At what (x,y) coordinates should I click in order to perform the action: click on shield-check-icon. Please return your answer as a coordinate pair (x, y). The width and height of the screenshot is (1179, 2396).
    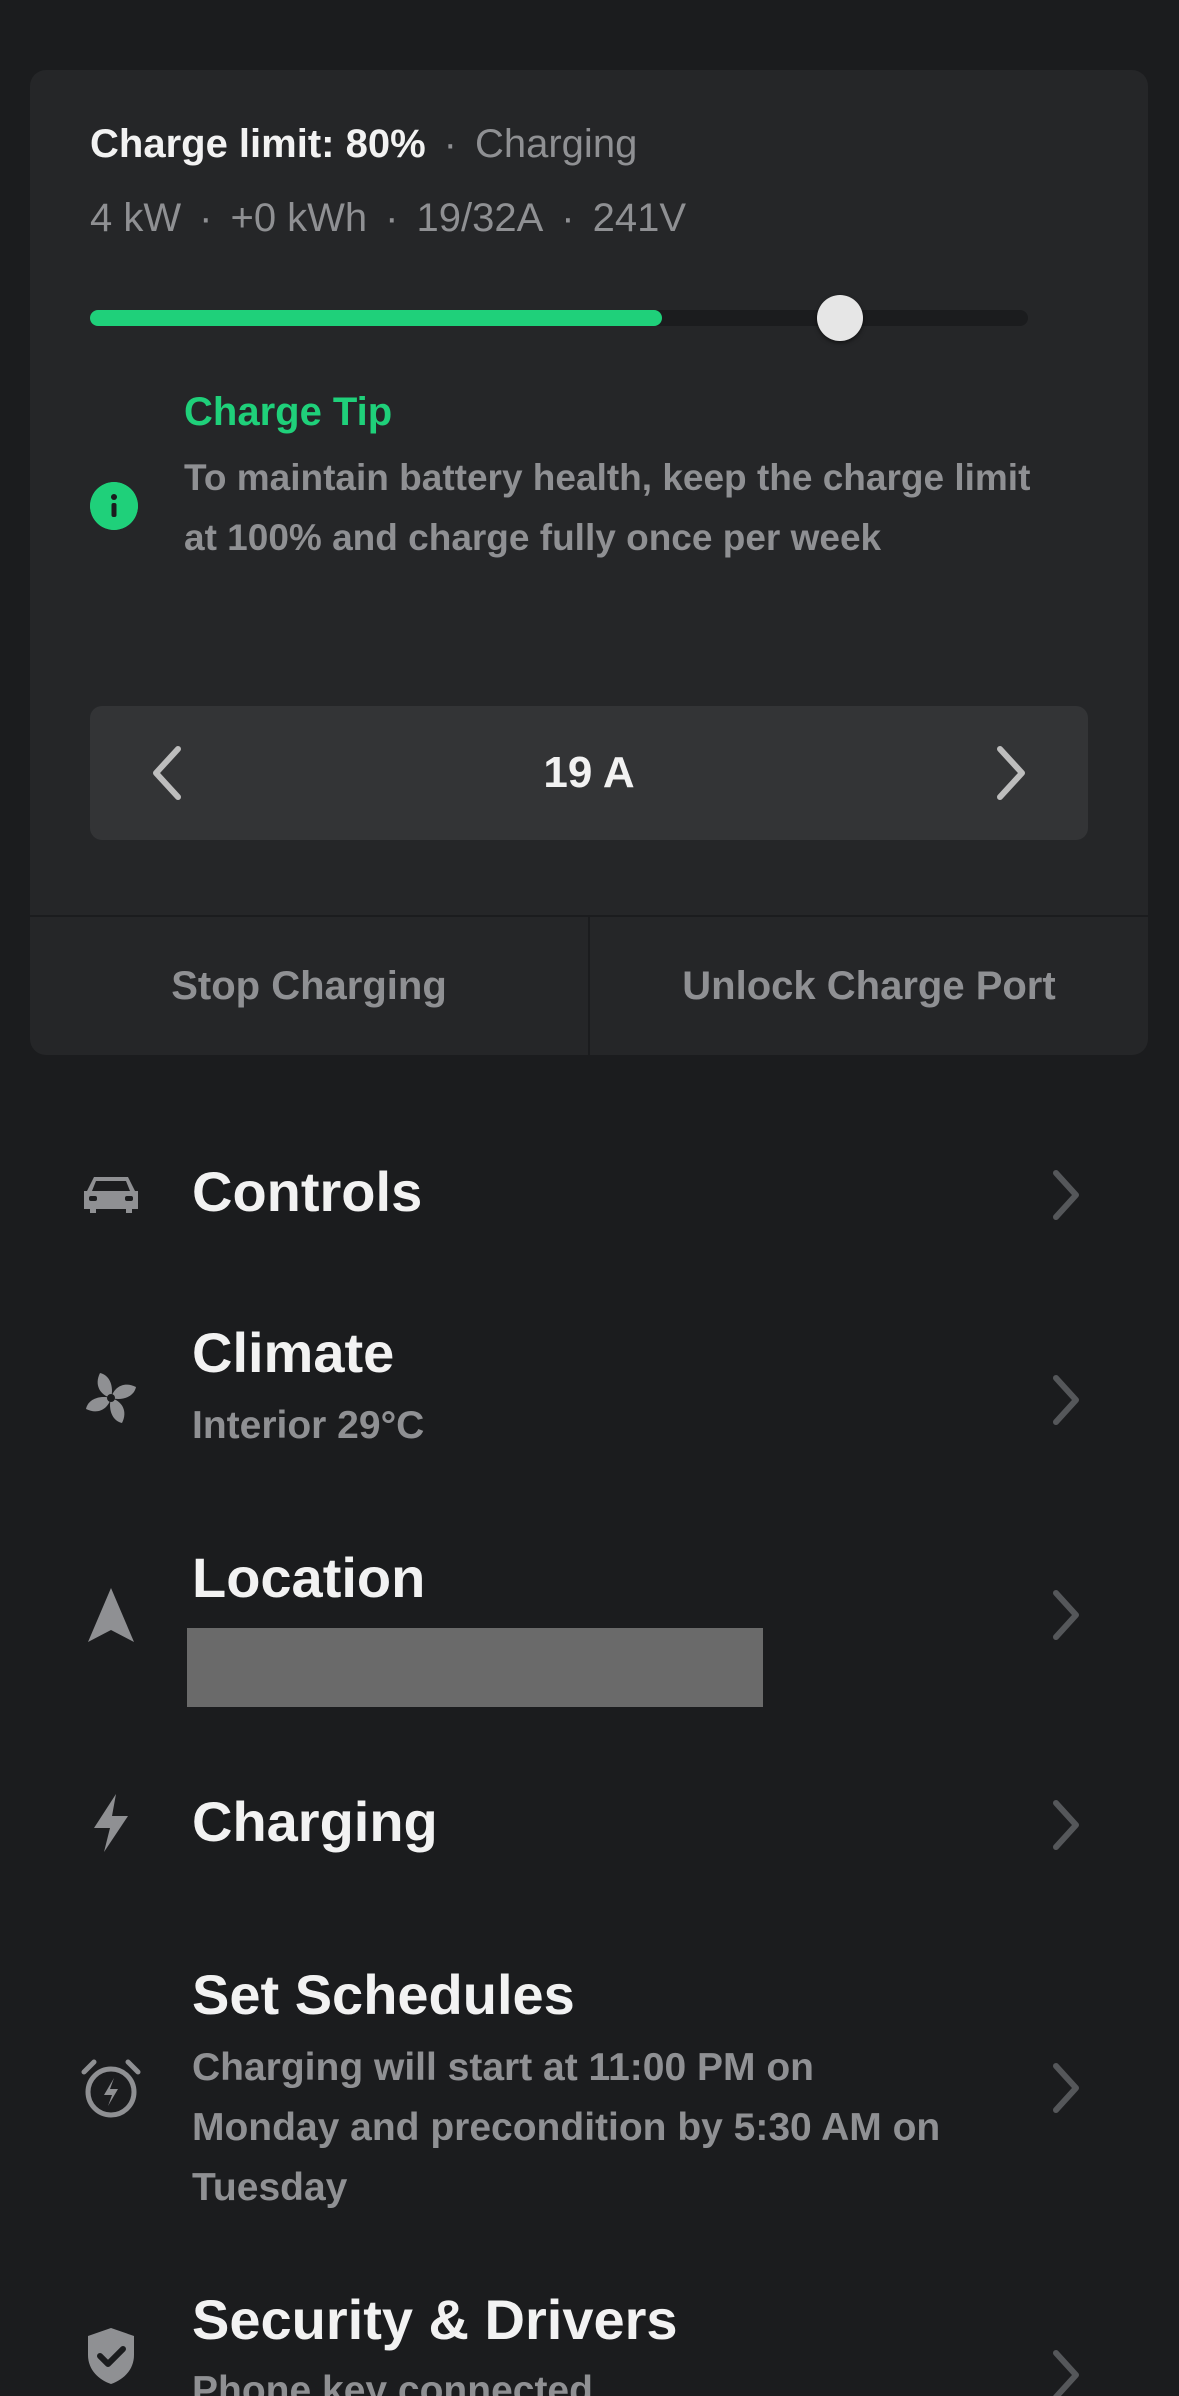
    Looking at the image, I should click on (111, 2356).